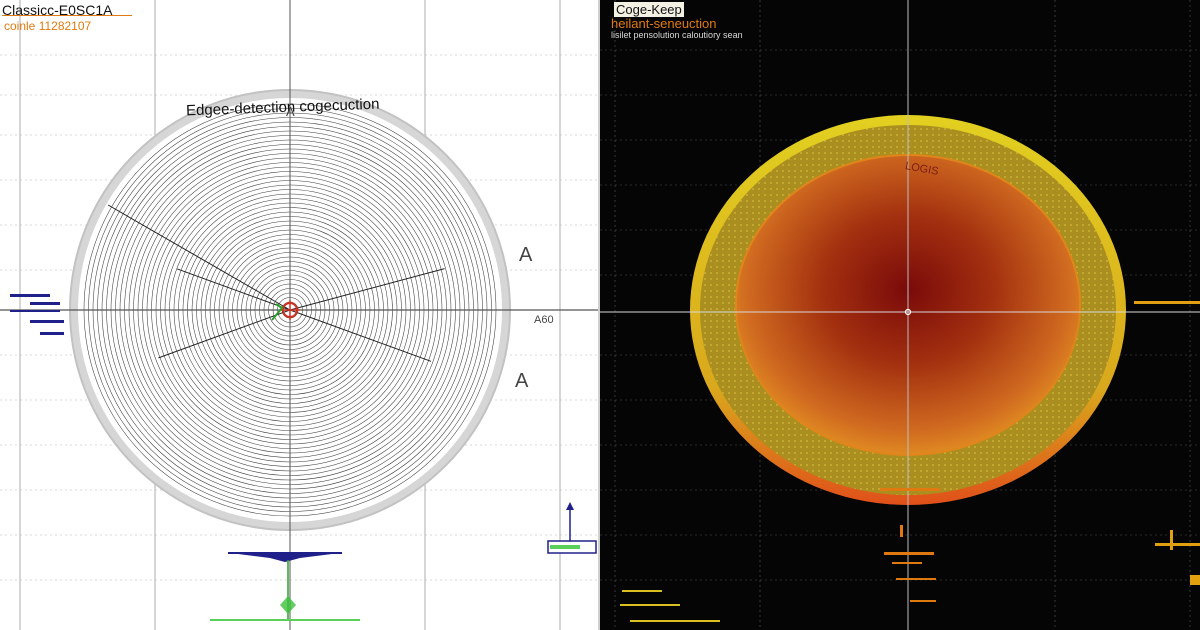  What do you see at coordinates (57, 10) in the screenshot?
I see `panel-title: Classicc-E0SC1A` at bounding box center [57, 10].